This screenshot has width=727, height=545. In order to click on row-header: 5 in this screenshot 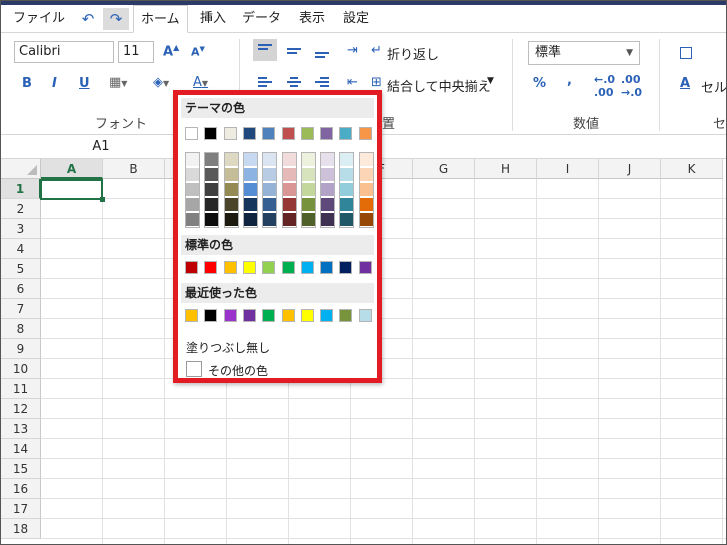, I will do `click(21, 269)`.